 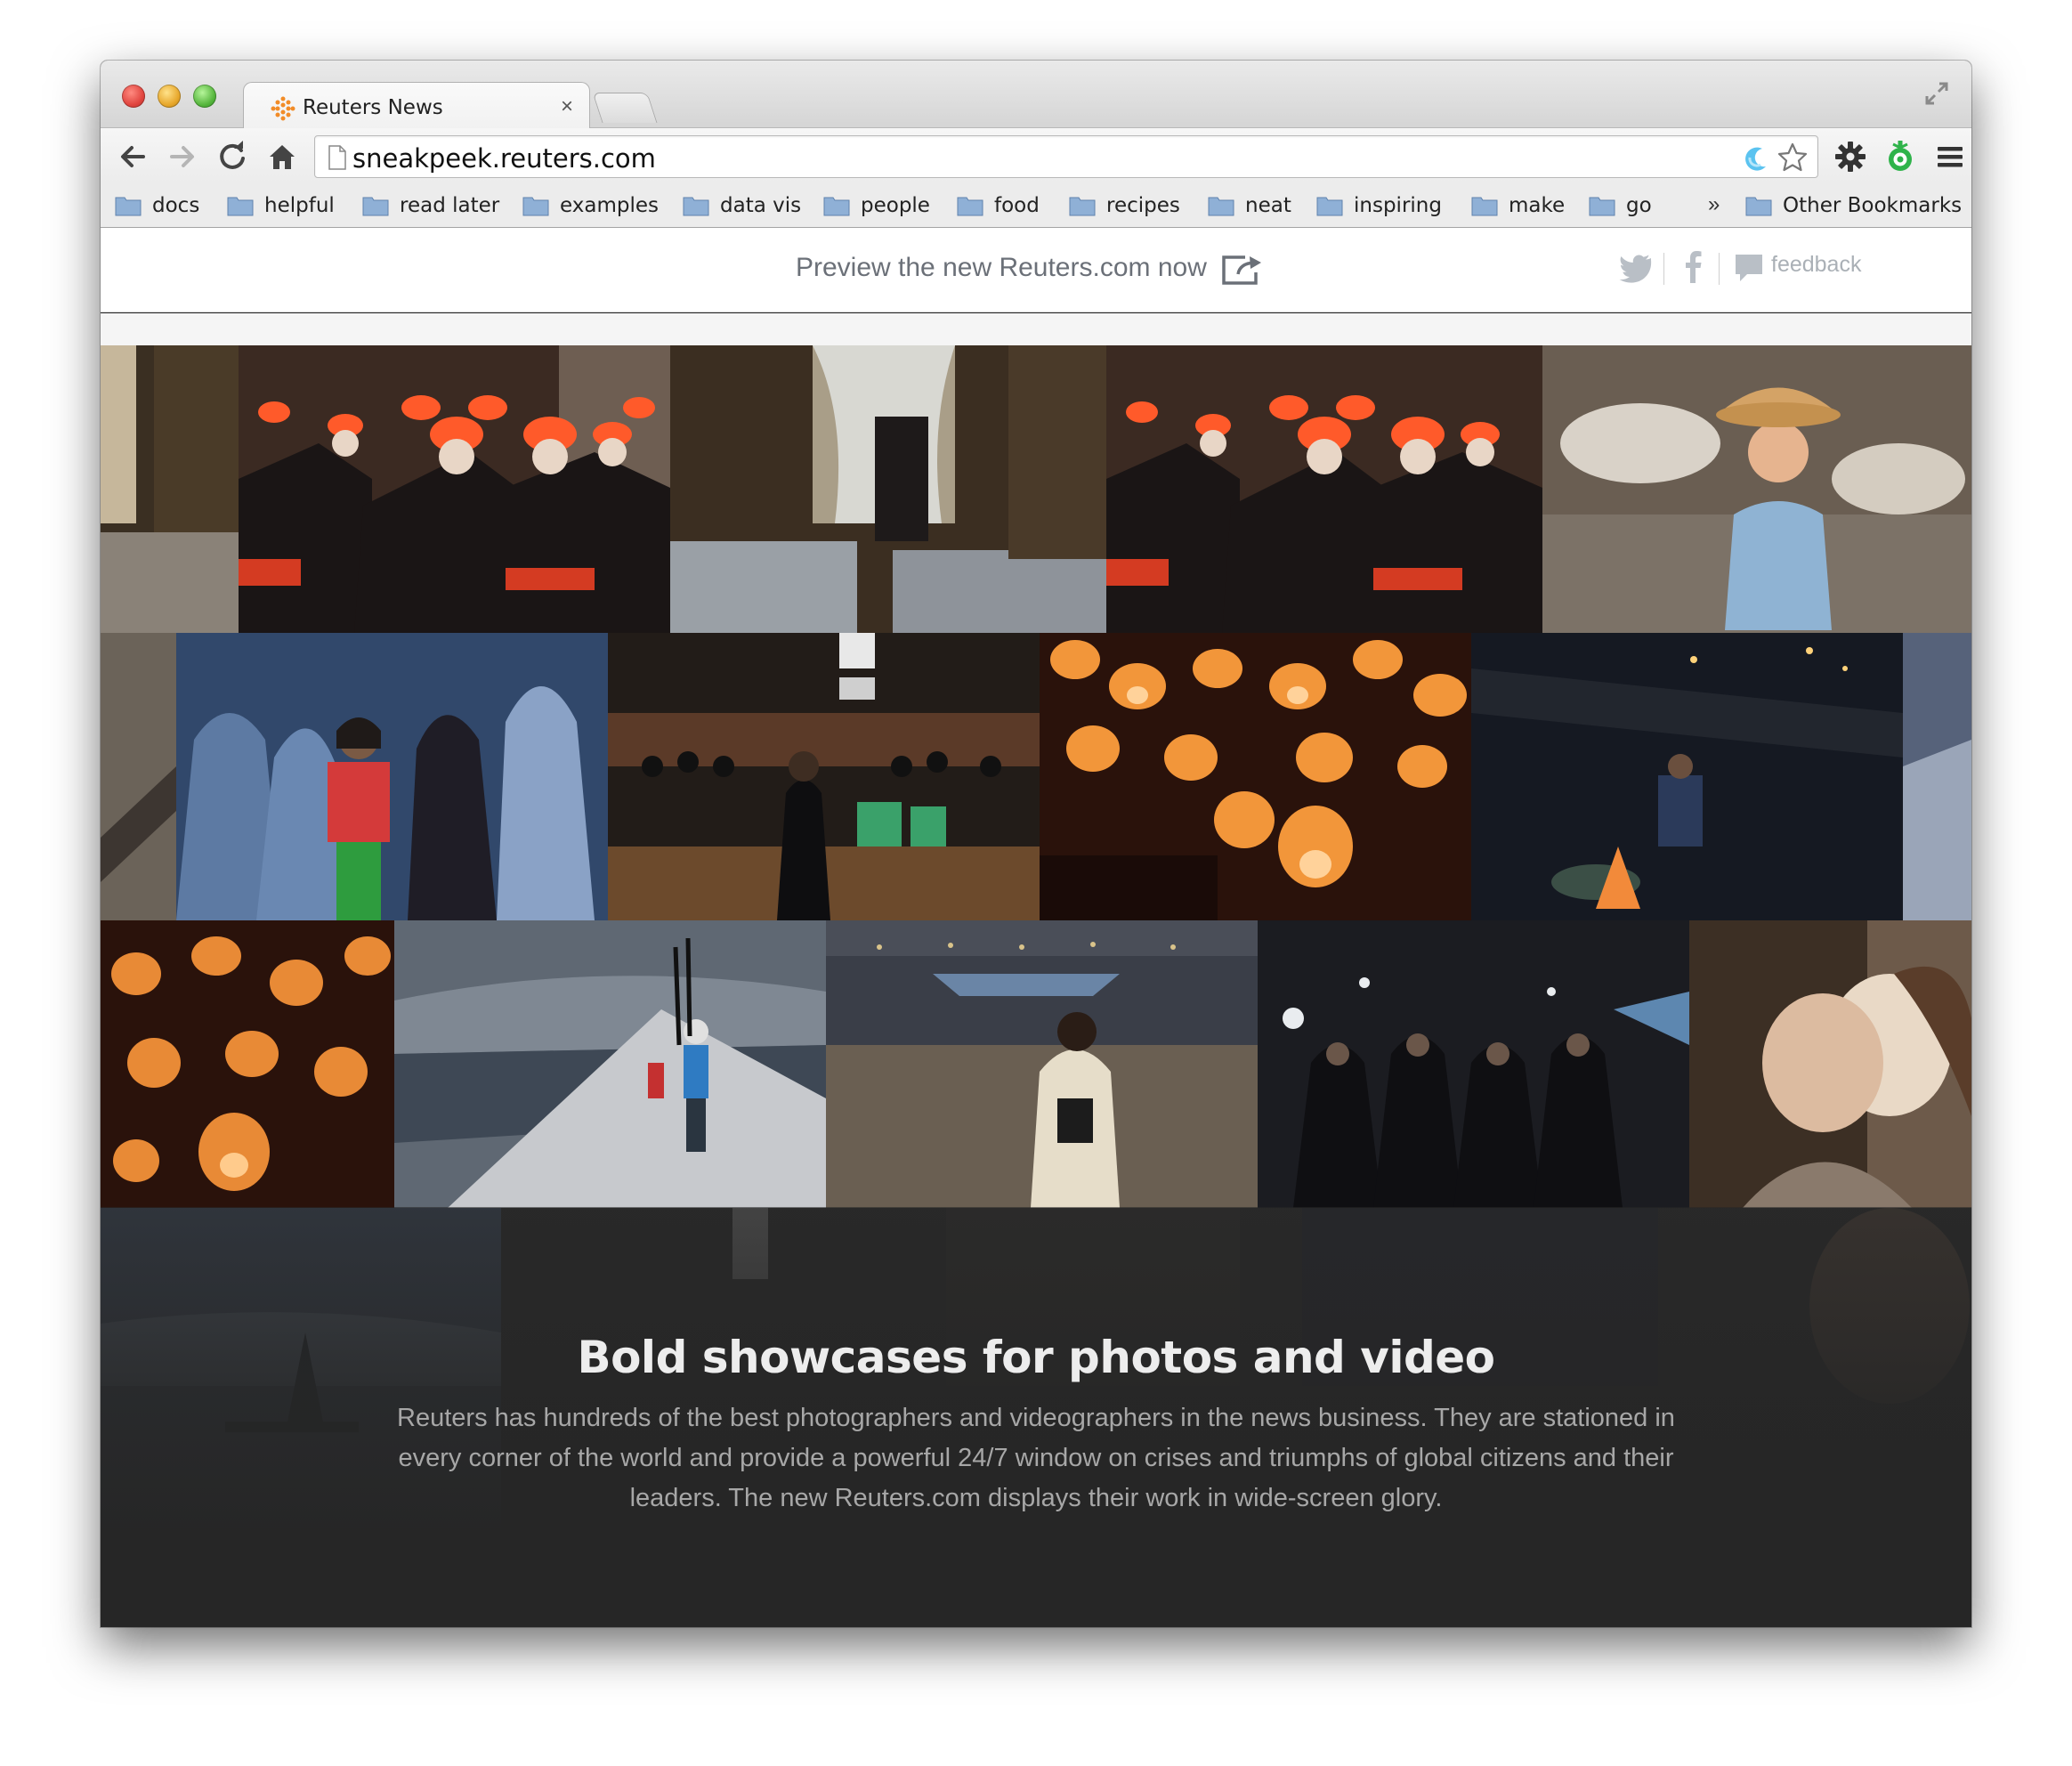 I want to click on photo-tile-lanterns, so click(x=1255, y=777).